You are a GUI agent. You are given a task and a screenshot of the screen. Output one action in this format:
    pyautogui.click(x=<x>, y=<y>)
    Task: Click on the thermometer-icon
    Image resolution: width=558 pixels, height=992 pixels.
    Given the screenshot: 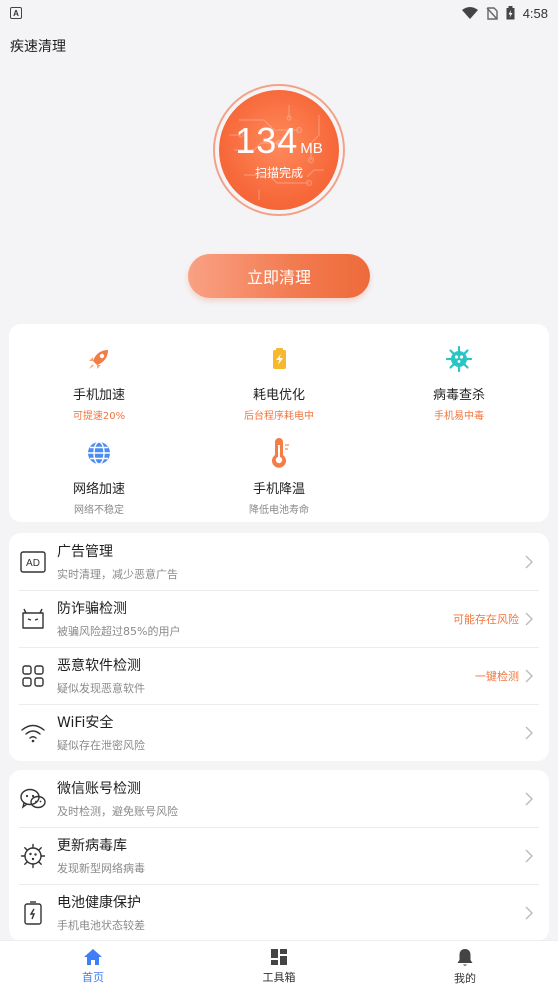 What is the action you would take?
    pyautogui.click(x=279, y=453)
    